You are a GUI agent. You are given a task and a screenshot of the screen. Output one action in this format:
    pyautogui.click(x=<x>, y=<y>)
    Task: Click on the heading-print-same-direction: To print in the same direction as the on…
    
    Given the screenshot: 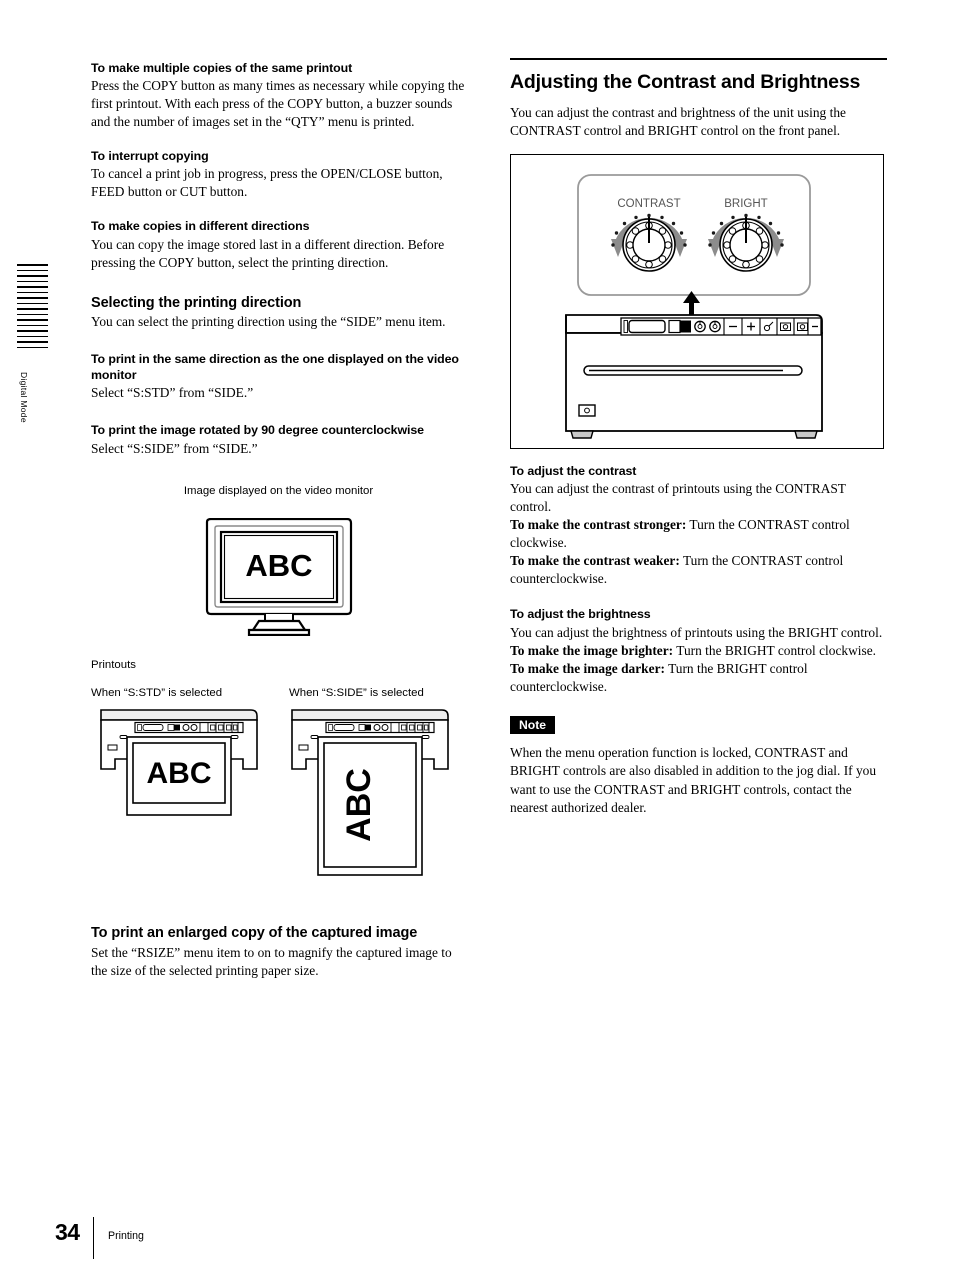 What is the action you would take?
    pyautogui.click(x=275, y=367)
    